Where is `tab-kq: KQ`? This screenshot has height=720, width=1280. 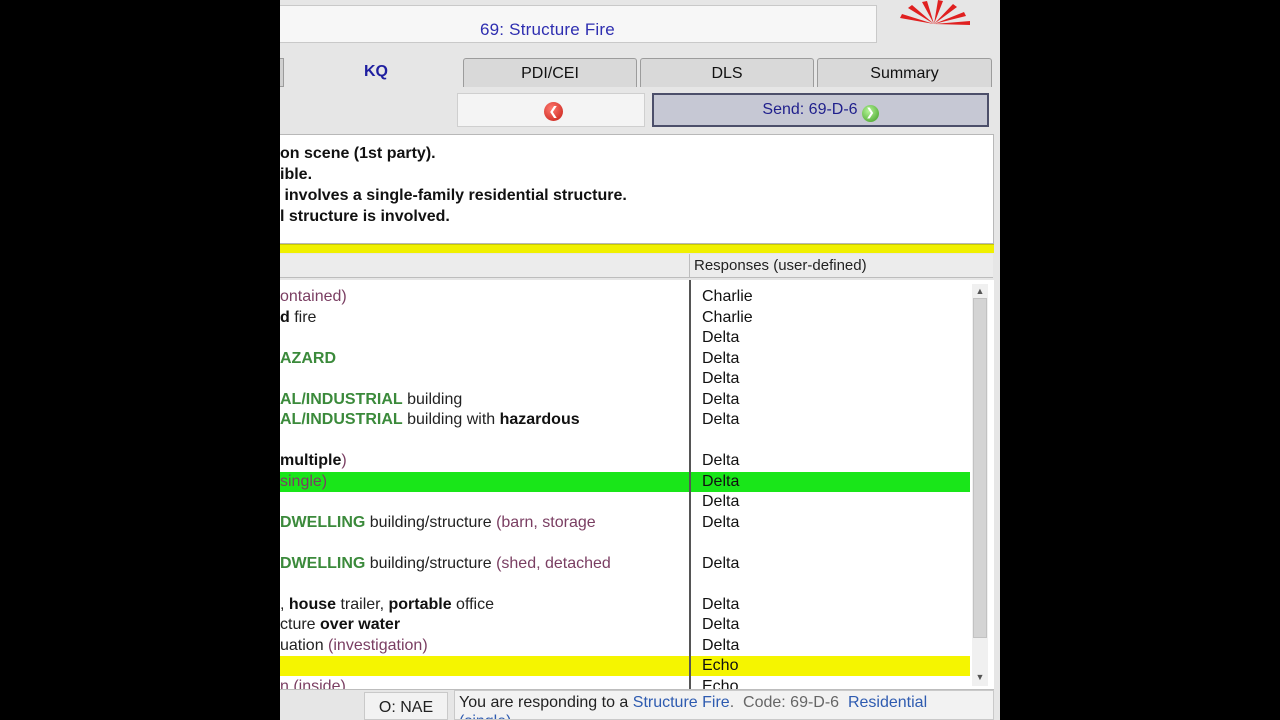
tab-kq: KQ is located at coordinates (376, 72).